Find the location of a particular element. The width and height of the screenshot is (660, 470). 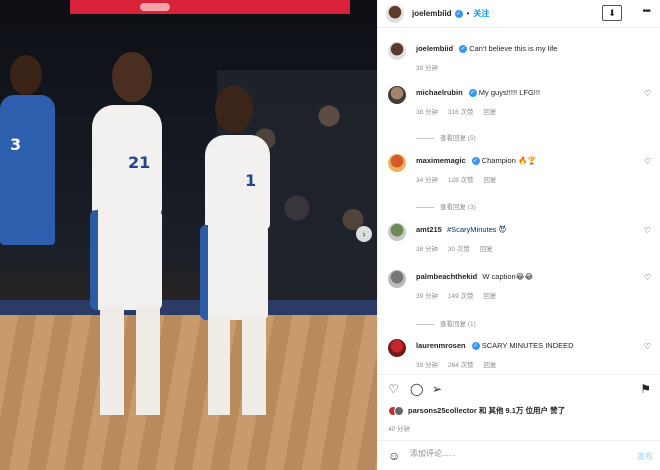

like-heart-icon: ♡ is located at coordinates (393, 389).